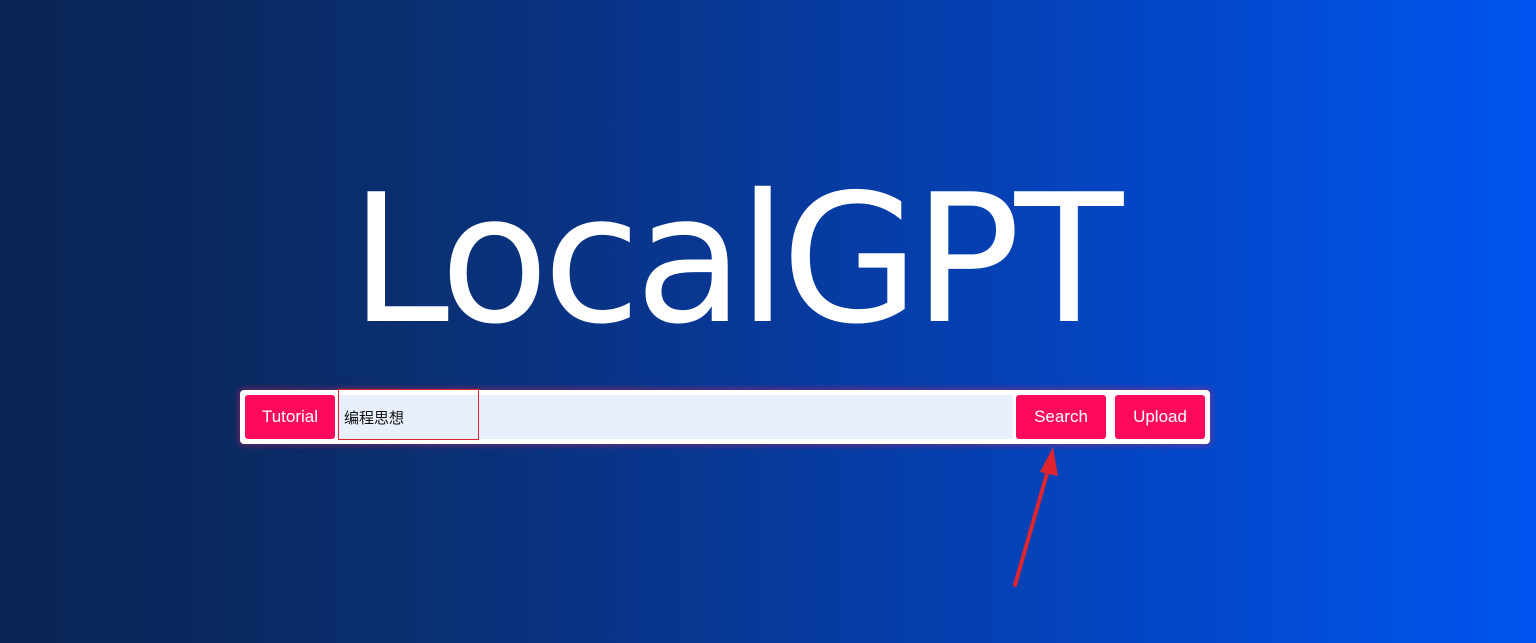 The width and height of the screenshot is (1536, 643). What do you see at coordinates (1061, 417) in the screenshot?
I see `search-button: Search` at bounding box center [1061, 417].